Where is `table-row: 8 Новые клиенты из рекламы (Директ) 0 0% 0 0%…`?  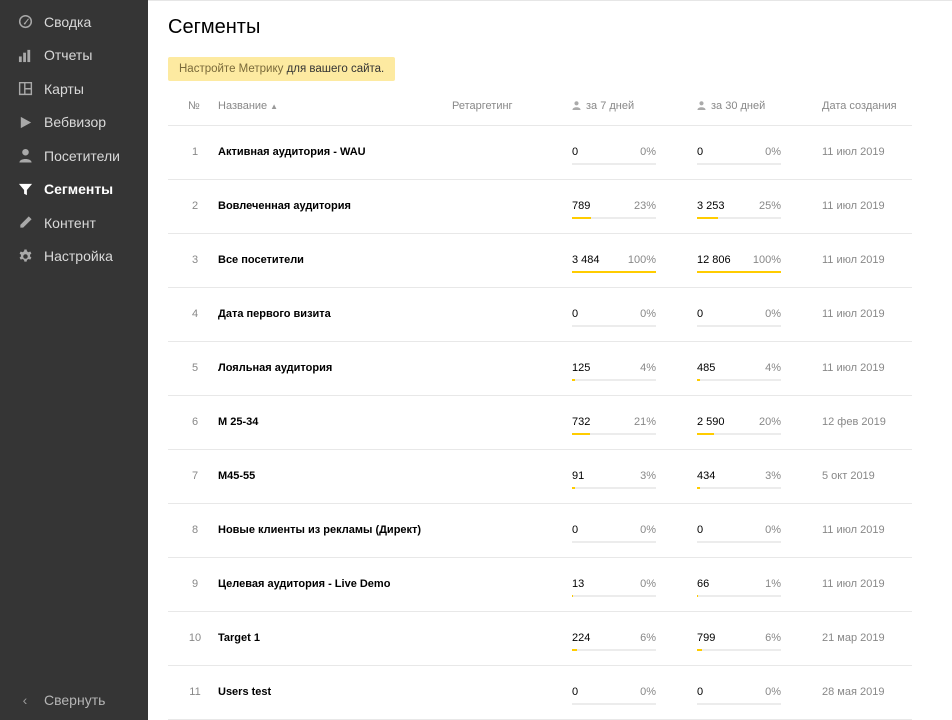 table-row: 8 Новые клиенты из рекламы (Директ) 0 0% 0 0%… is located at coordinates (540, 531).